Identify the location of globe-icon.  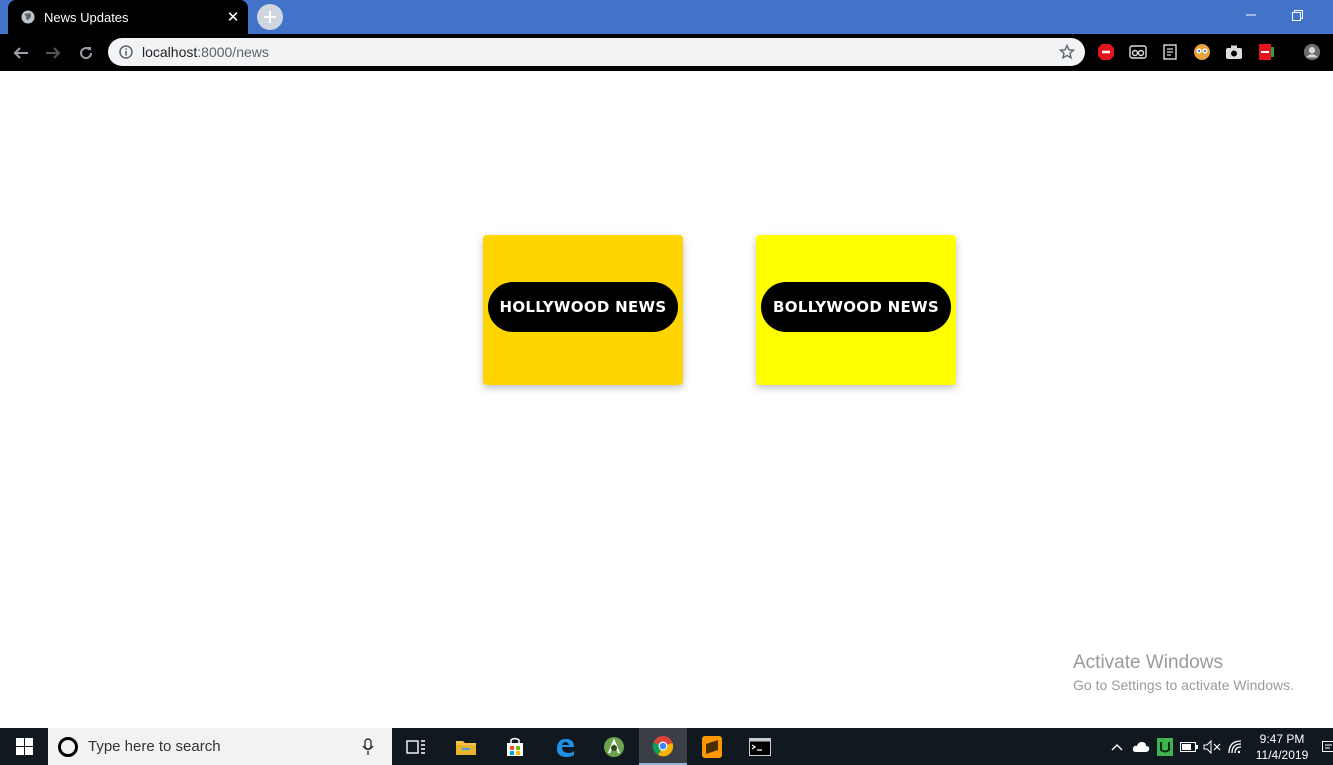
(28, 17).